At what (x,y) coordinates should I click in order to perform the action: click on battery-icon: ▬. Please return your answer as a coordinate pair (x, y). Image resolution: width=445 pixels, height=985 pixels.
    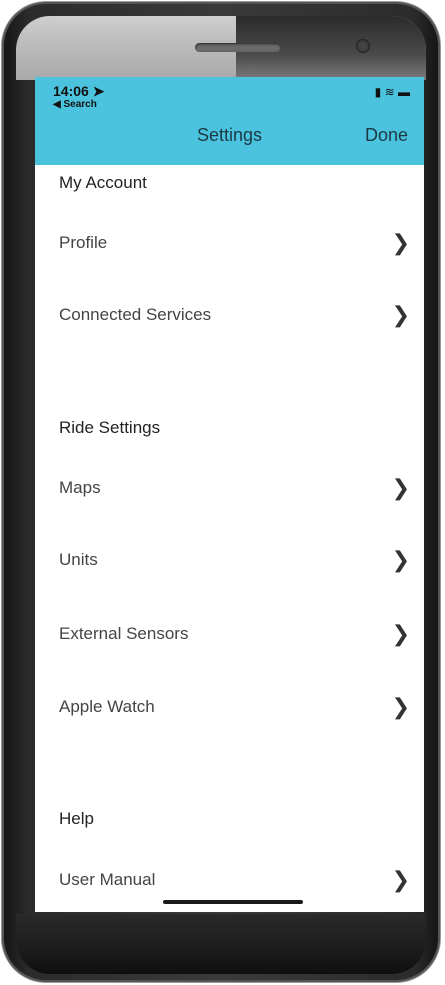
    Looking at the image, I should click on (404, 92).